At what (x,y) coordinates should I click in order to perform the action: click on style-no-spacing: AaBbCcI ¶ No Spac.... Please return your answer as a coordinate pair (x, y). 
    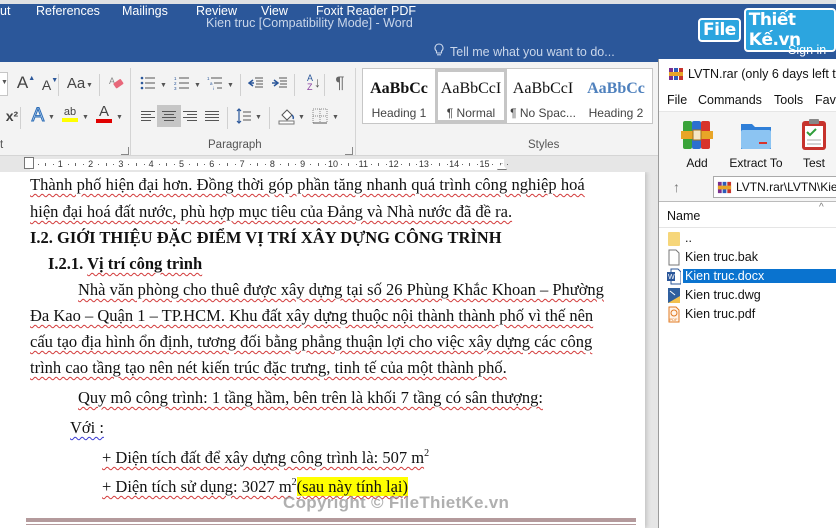
    Looking at the image, I should click on (543, 96).